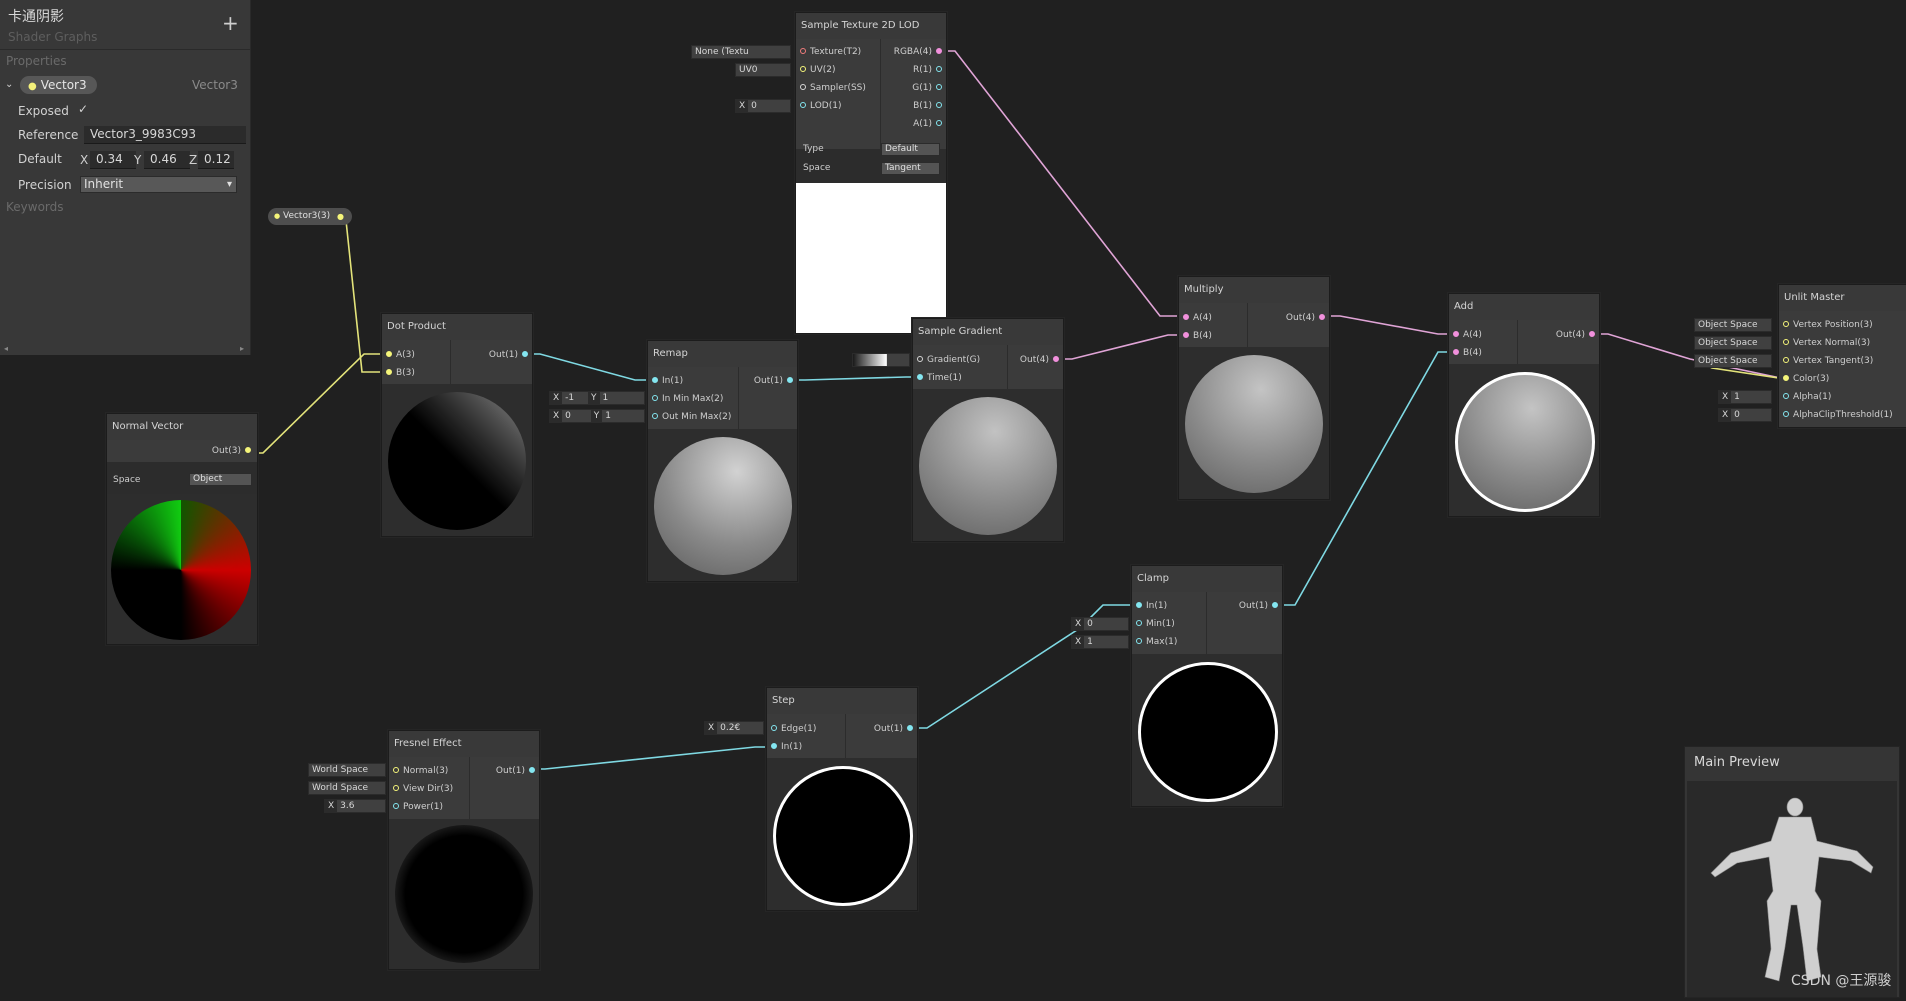 This screenshot has height=1001, width=1906. Describe the element at coordinates (1207, 686) in the screenshot. I see `clamp-node: Clamp In(1) Min(1) Max(1) Out(1)` at that location.